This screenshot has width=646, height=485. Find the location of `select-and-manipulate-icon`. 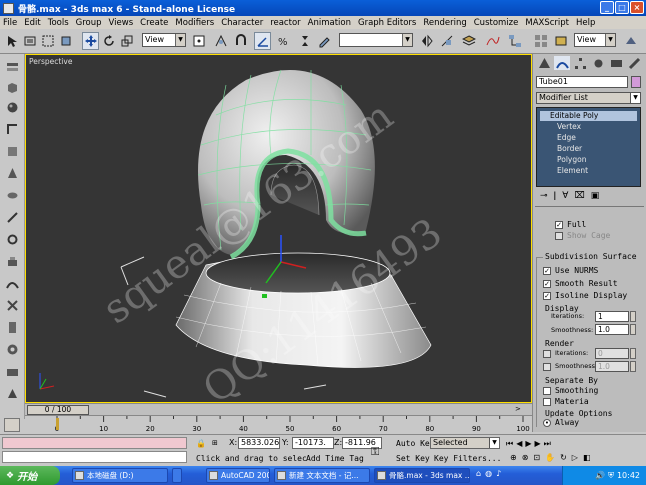

select-and-manipulate-icon is located at coordinates (220, 41).